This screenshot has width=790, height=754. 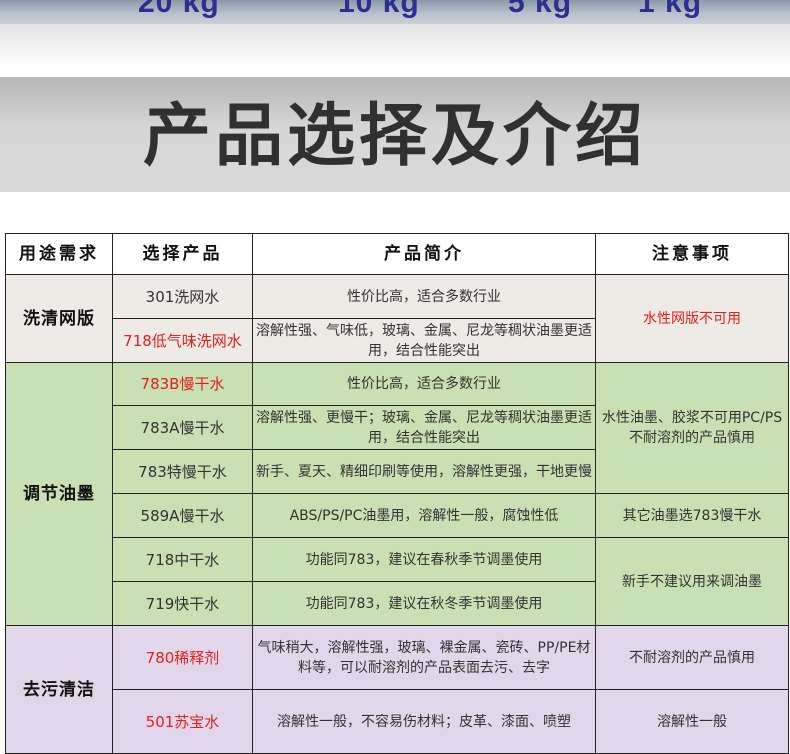 I want to click on product-cell: 783A慢干水, so click(x=182, y=427).